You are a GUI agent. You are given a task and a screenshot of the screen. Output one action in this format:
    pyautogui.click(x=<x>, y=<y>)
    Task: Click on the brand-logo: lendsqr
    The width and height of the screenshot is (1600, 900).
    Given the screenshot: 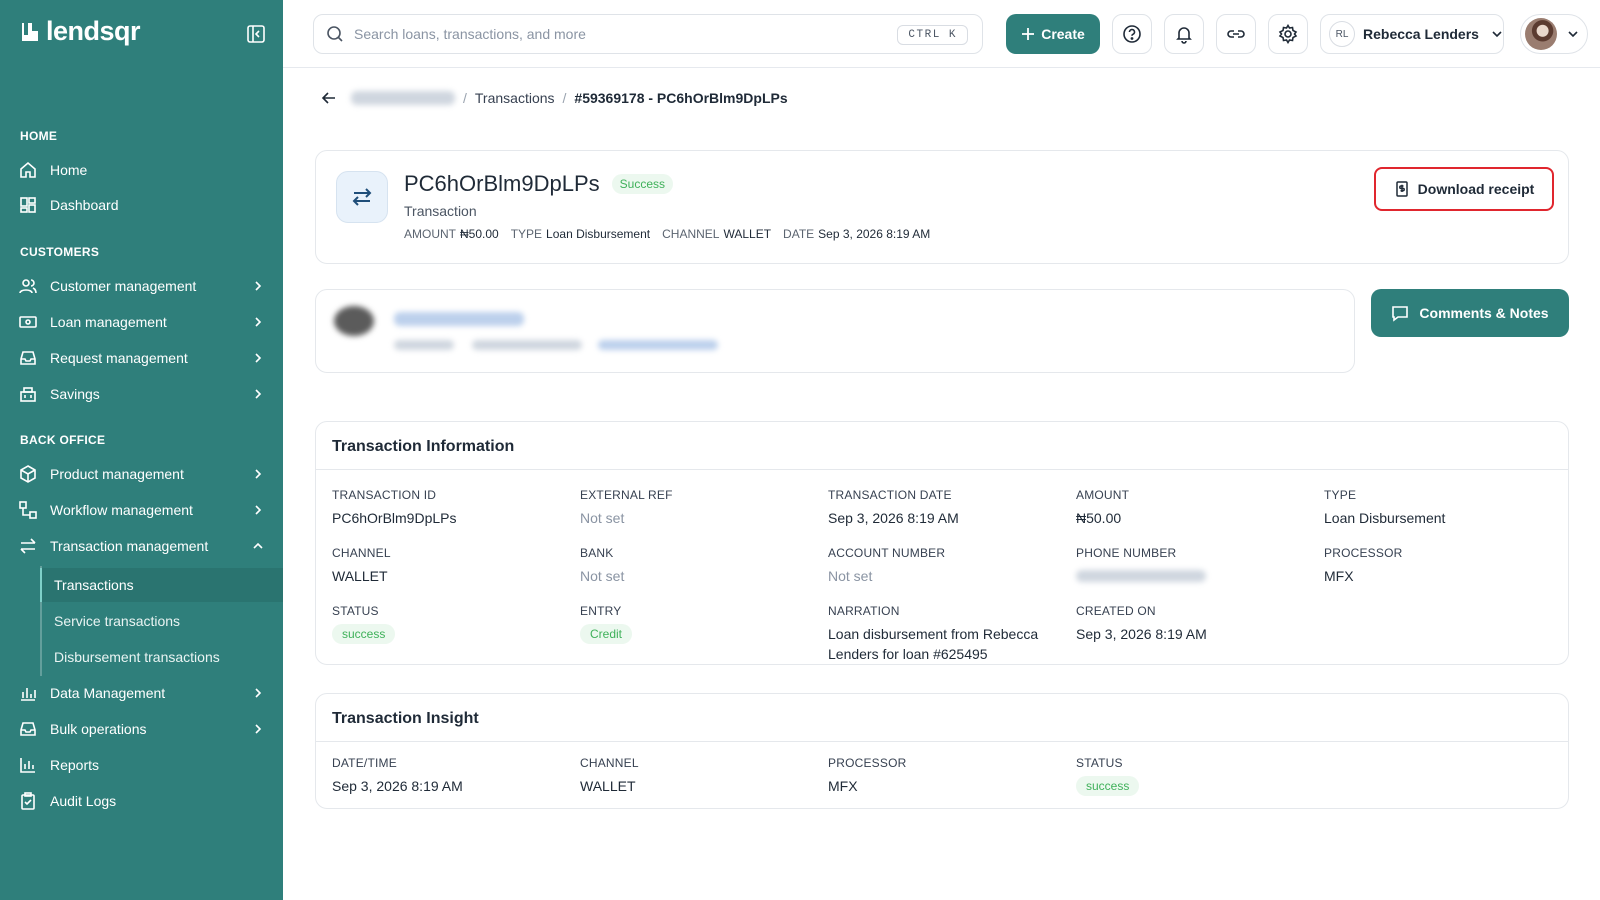 What is the action you would take?
    pyautogui.click(x=80, y=31)
    